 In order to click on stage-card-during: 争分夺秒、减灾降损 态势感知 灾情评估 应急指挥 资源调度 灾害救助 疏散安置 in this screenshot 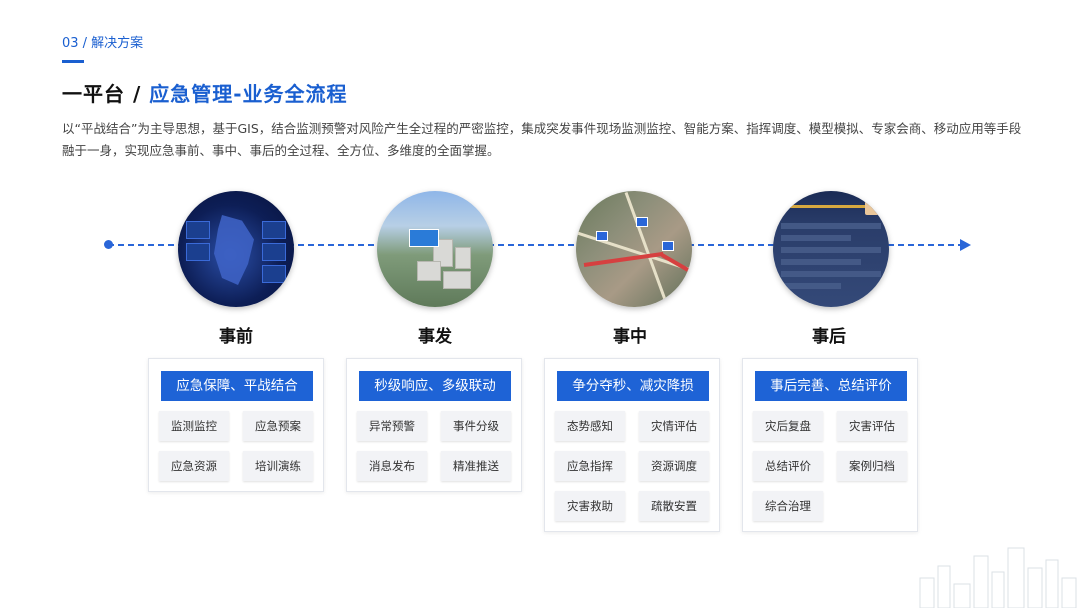, I will do `click(632, 445)`.